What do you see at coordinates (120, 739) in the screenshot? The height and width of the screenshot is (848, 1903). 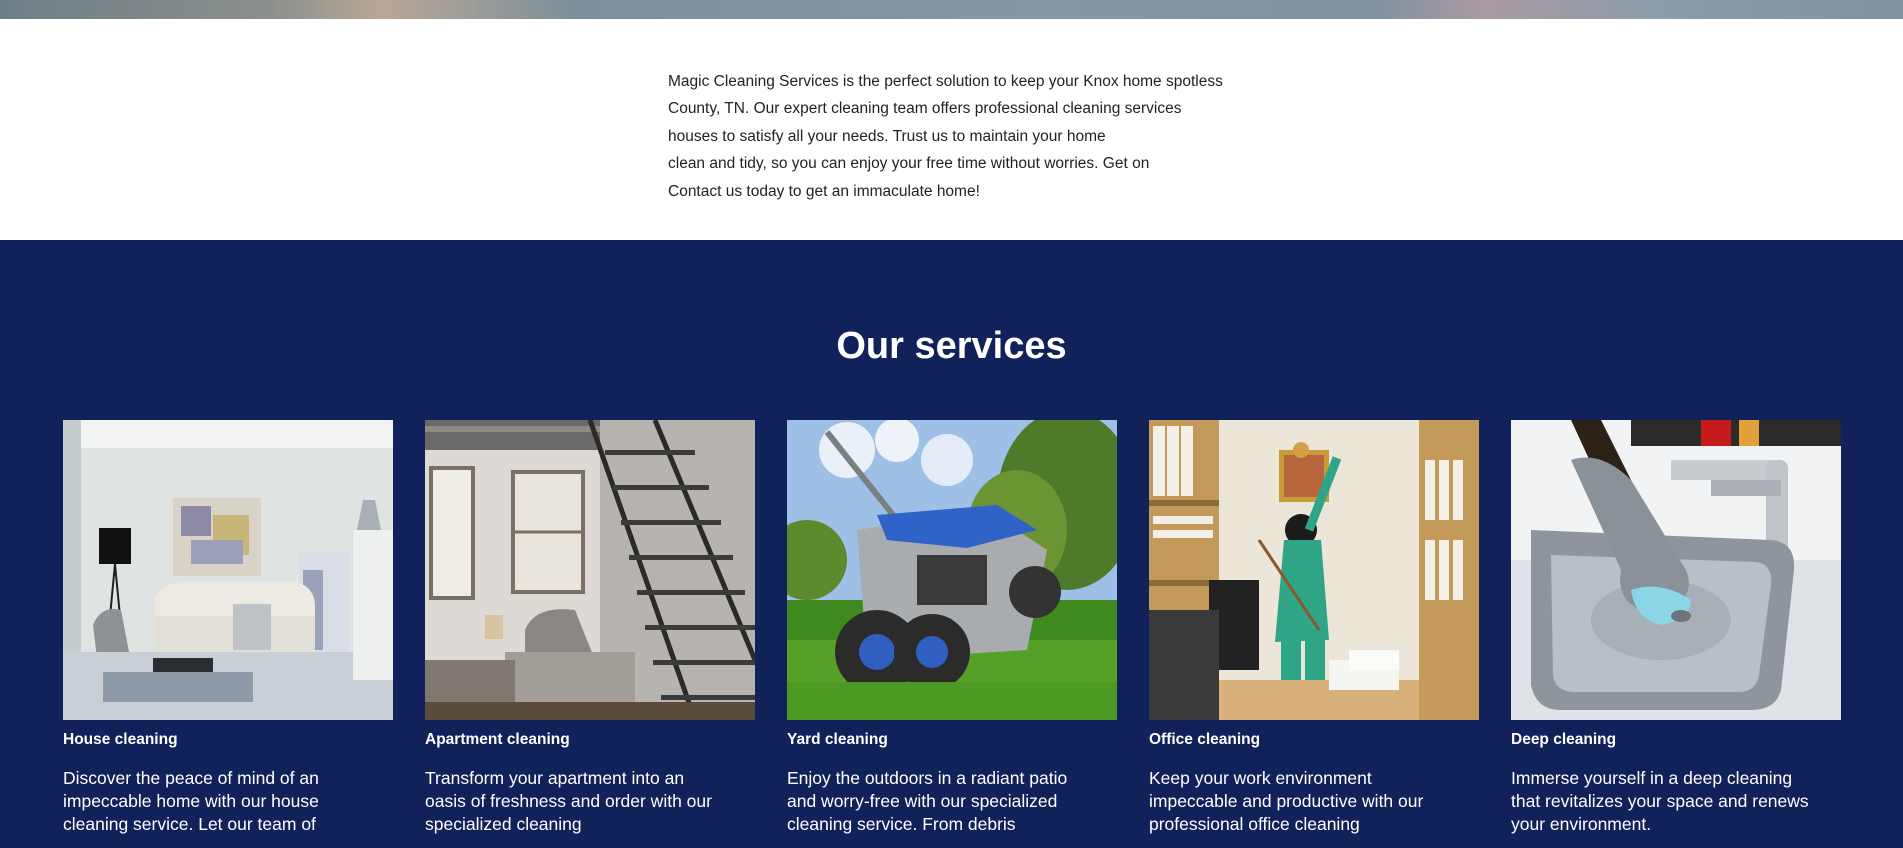 I see `service-card-title: House cleaning` at bounding box center [120, 739].